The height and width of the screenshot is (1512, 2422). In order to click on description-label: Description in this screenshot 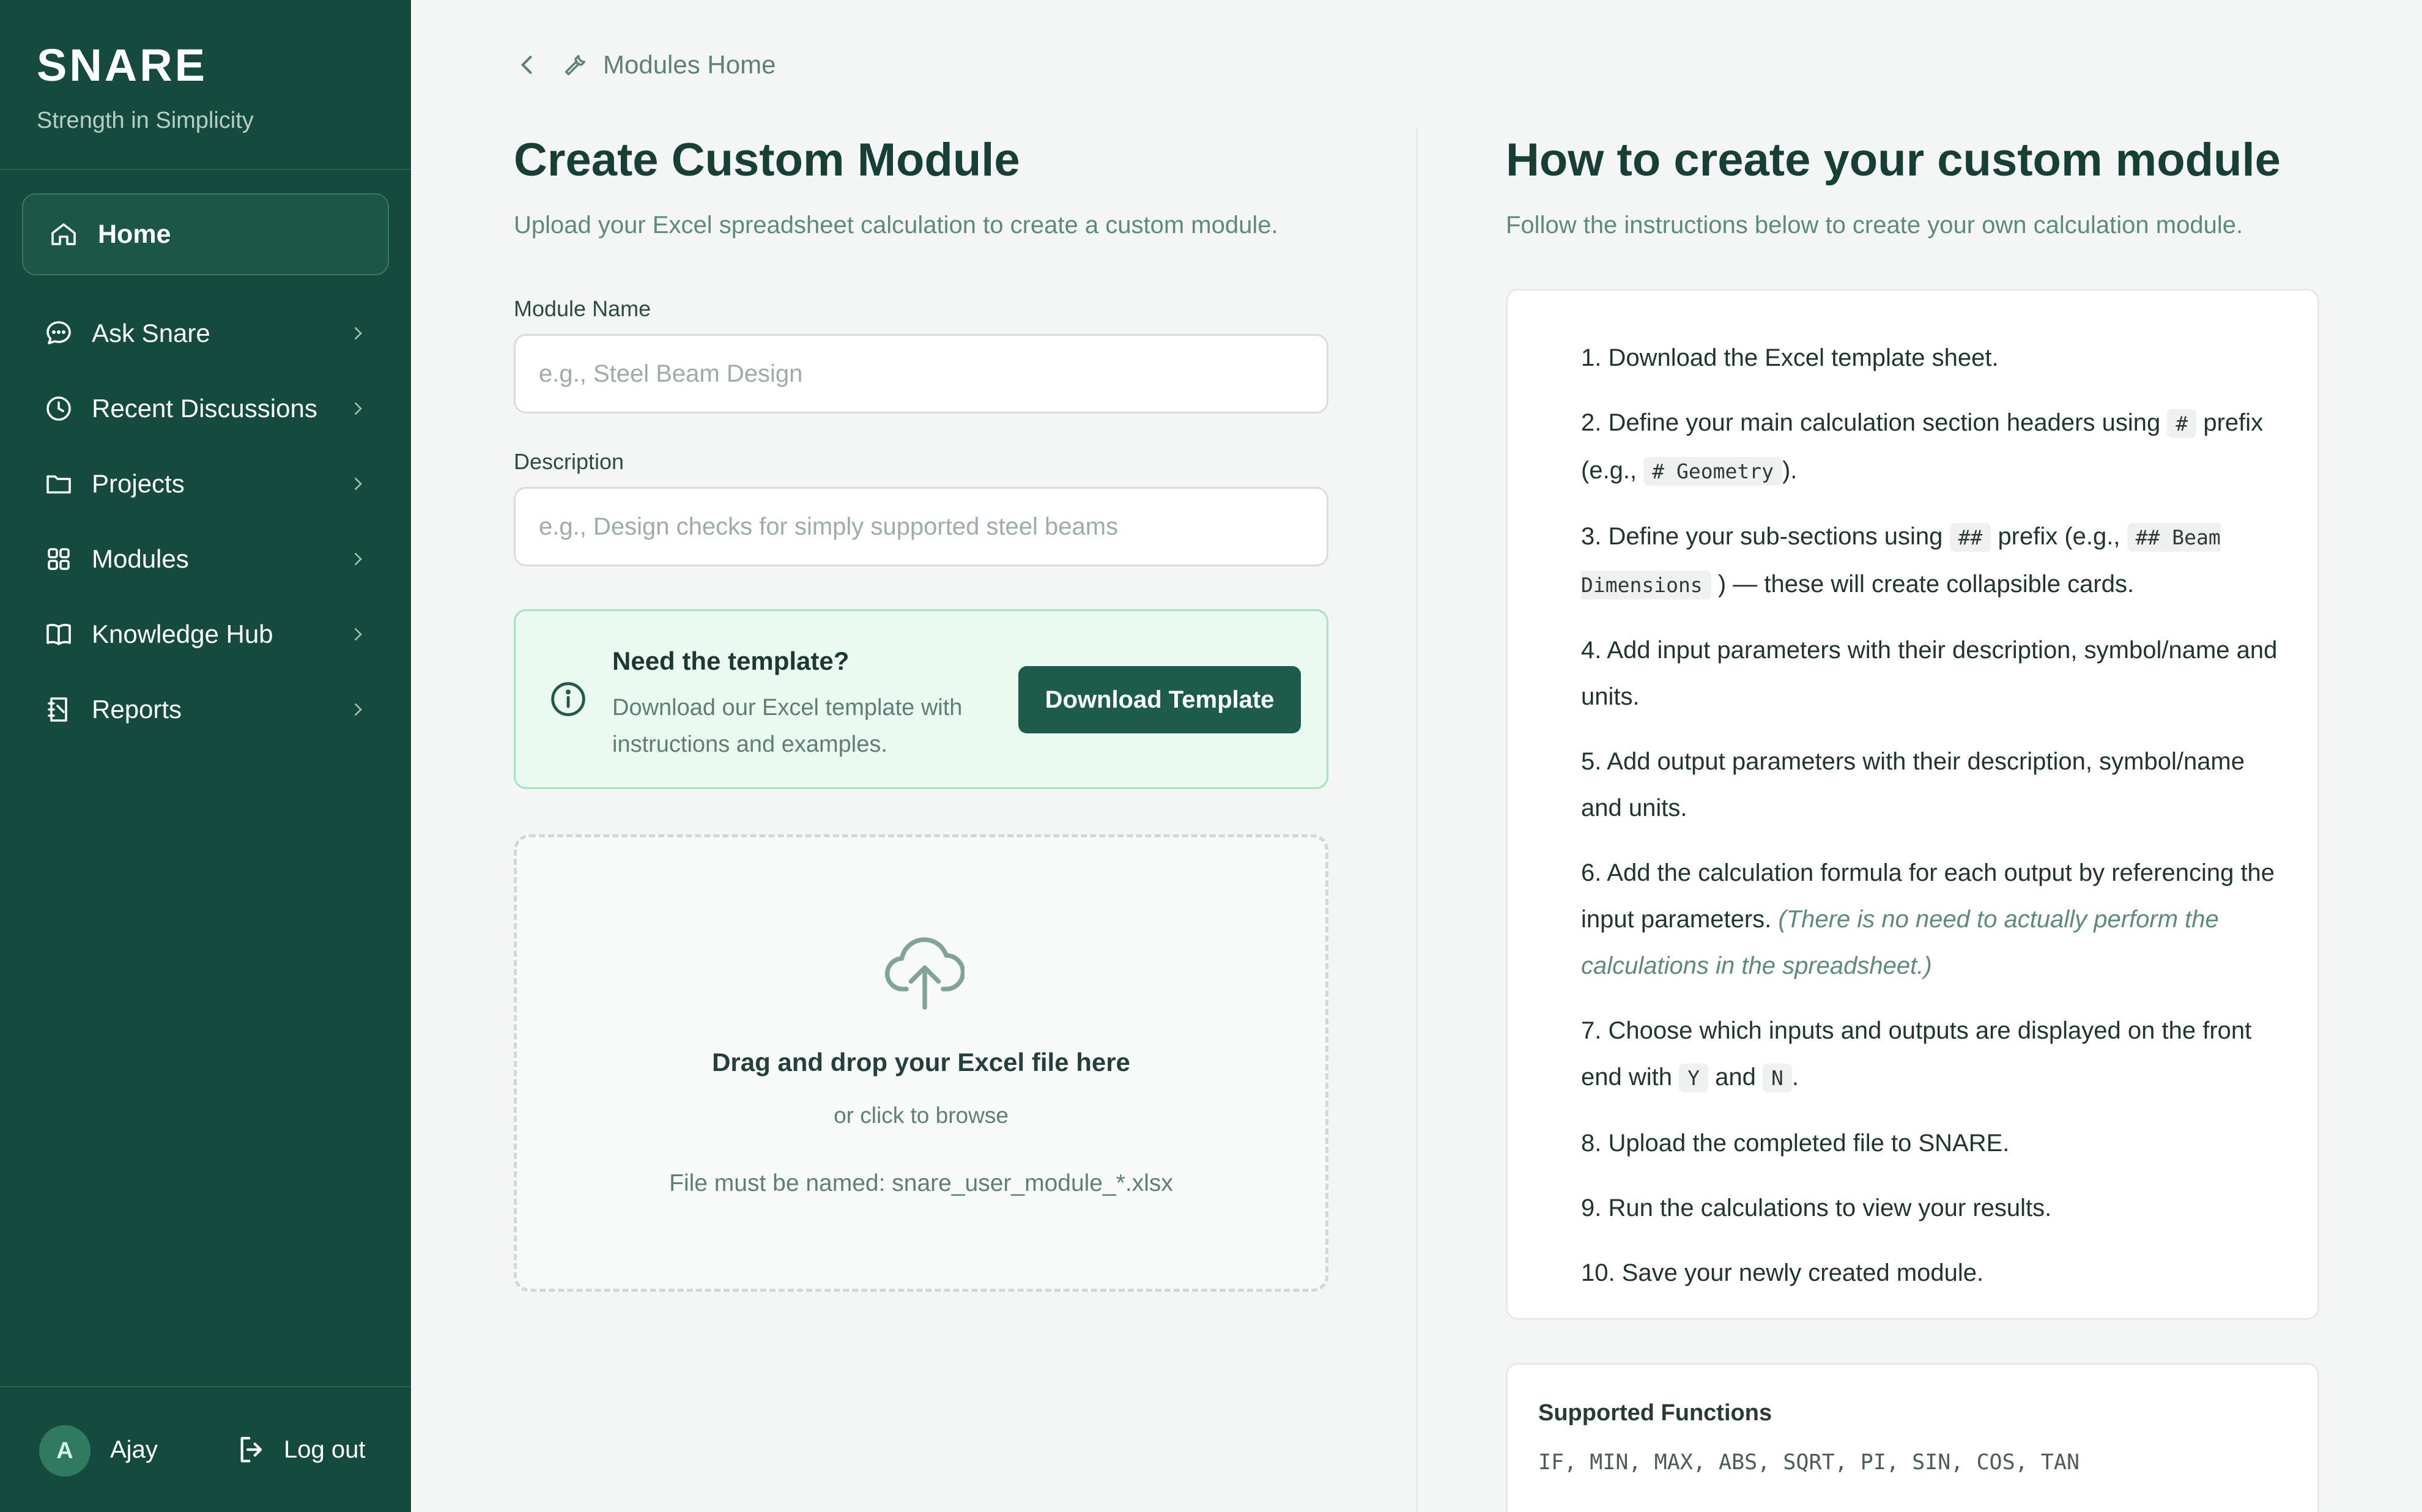, I will do `click(569, 461)`.